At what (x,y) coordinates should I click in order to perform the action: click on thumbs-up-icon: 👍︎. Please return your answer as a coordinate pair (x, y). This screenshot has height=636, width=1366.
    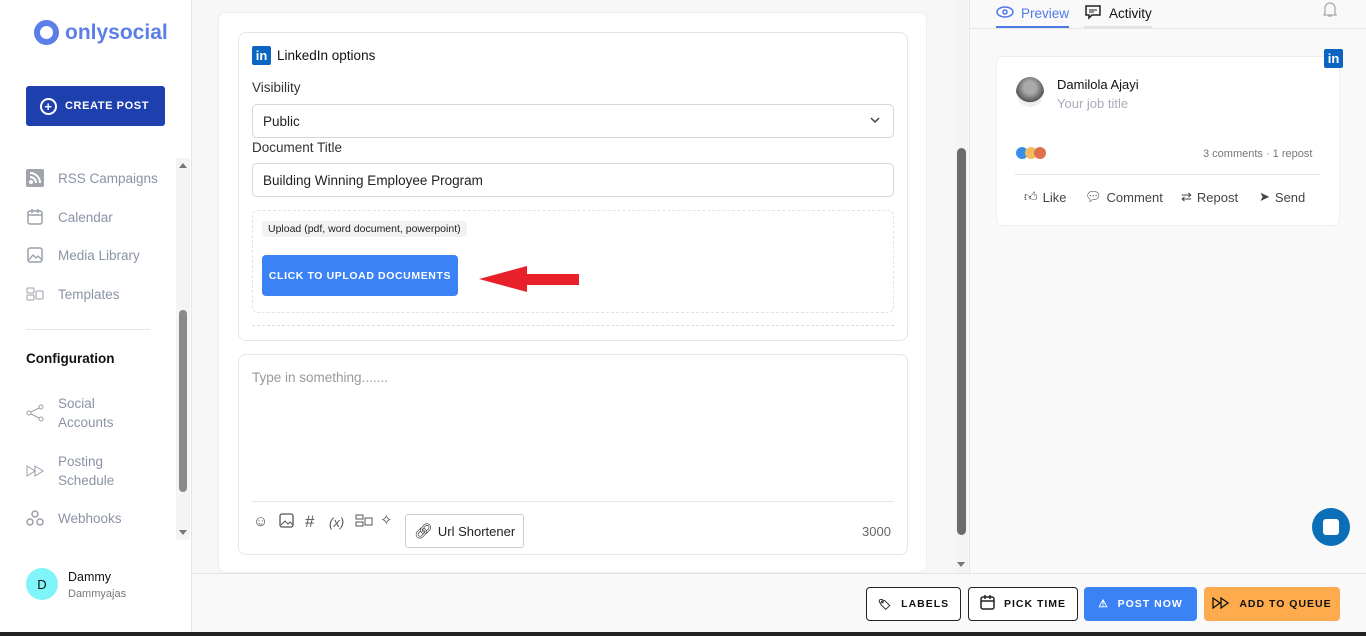
    Looking at the image, I should click on (1031, 196).